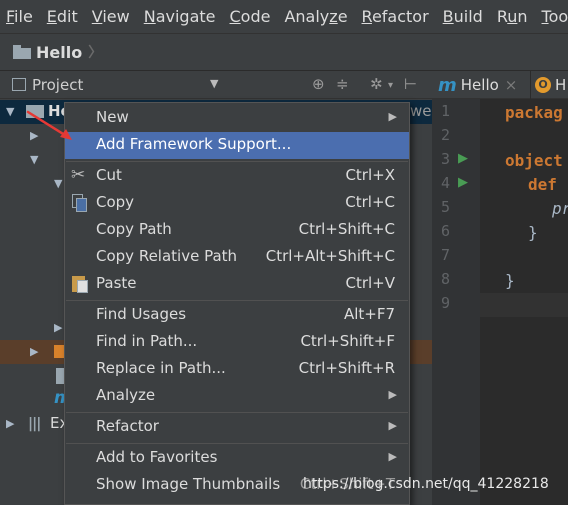 Image resolution: width=568 pixels, height=505 pixels. I want to click on editor-tabs: m Hello × O H, so click(500, 85).